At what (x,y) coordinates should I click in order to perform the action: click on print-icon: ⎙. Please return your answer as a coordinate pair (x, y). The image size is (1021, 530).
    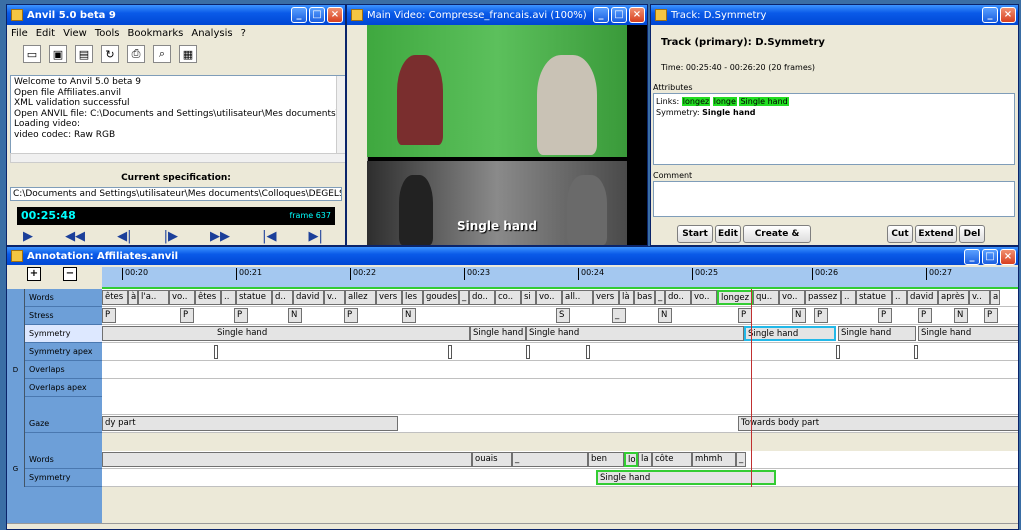
    Looking at the image, I should click on (136, 54).